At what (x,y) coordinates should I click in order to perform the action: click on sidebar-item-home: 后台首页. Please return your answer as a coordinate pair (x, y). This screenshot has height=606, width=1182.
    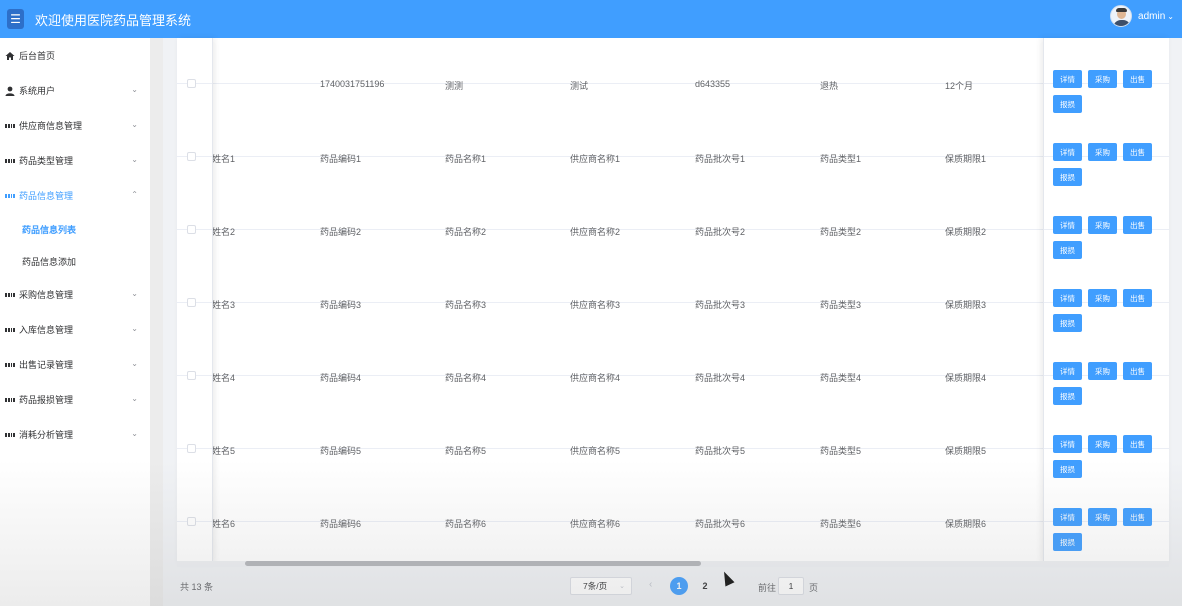
    Looking at the image, I should click on (75, 55).